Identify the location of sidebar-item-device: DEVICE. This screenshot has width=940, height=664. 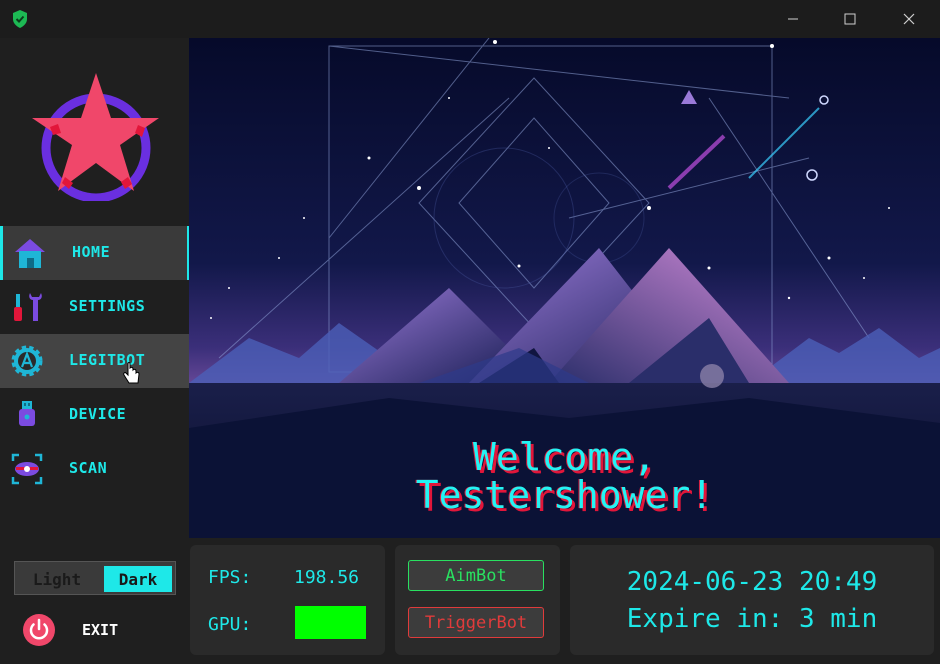
(94, 415).